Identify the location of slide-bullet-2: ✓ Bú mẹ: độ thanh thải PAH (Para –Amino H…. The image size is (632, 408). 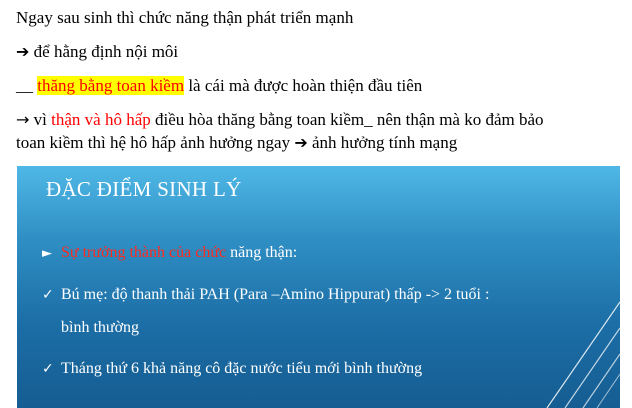
(265, 295).